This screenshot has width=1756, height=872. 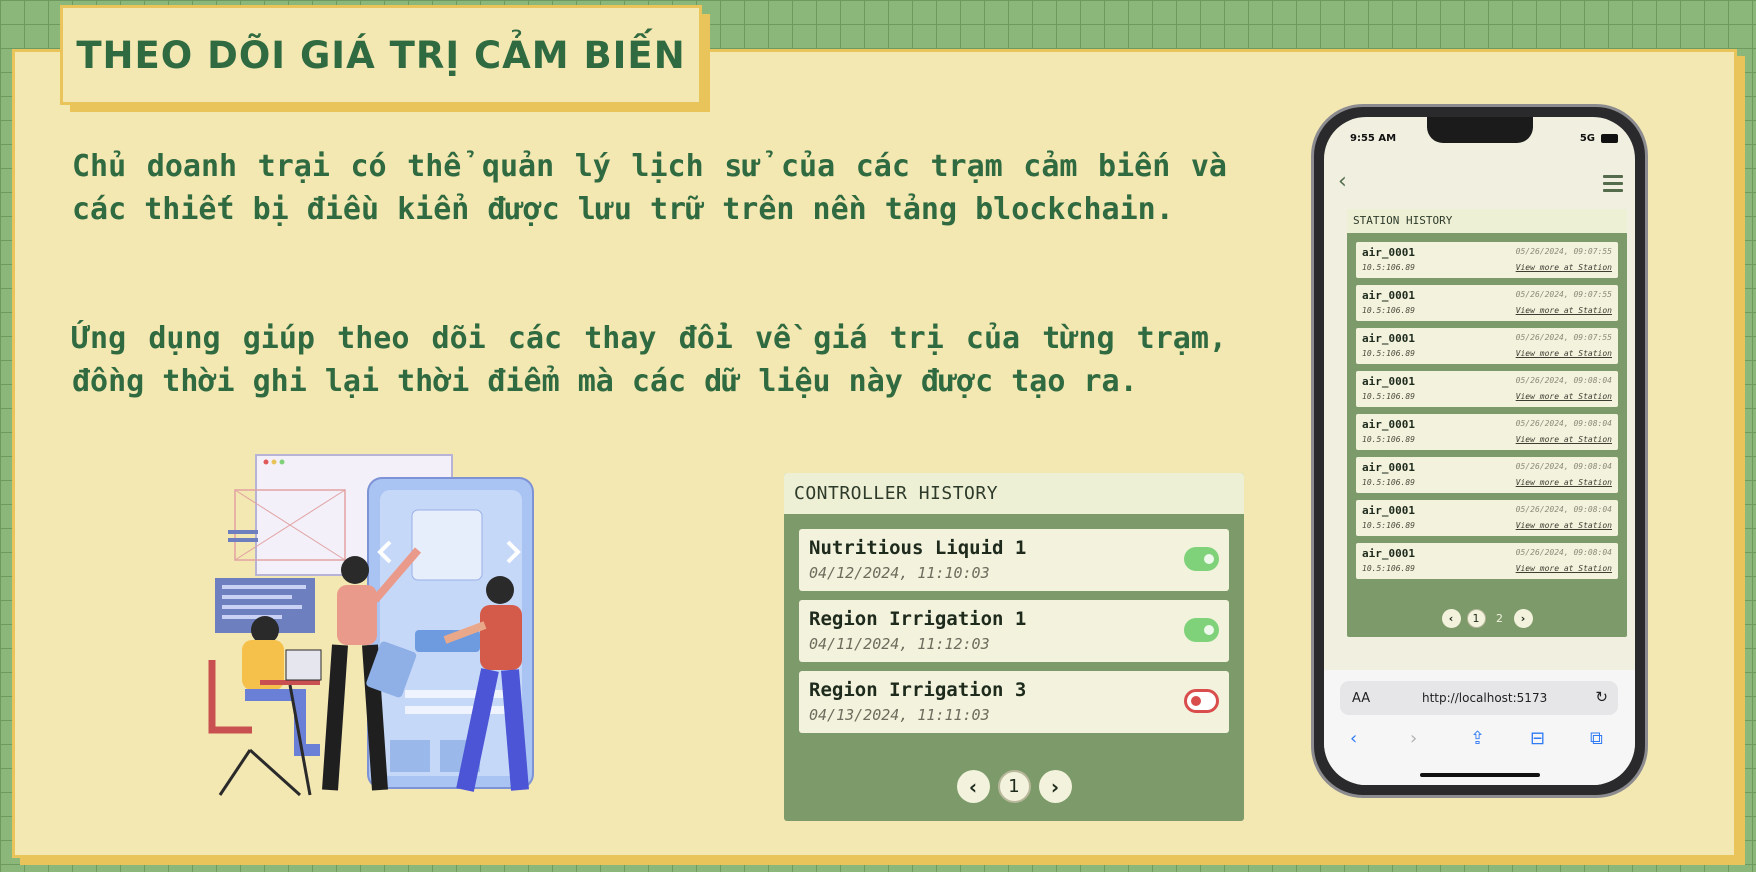 I want to click on phone-notch, so click(x=1480, y=130).